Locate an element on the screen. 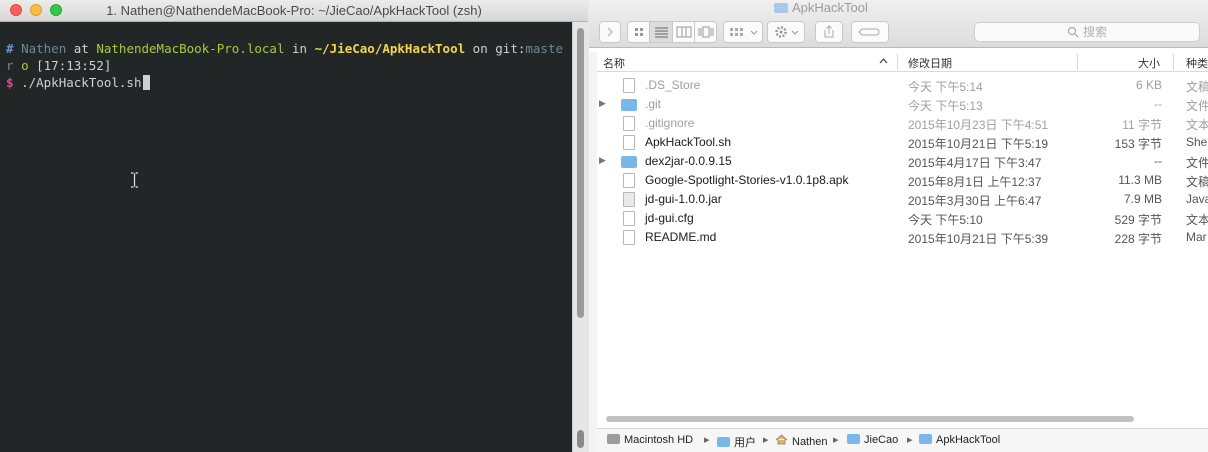 The width and height of the screenshot is (1208, 452). file-name: .git is located at coordinates (653, 104).